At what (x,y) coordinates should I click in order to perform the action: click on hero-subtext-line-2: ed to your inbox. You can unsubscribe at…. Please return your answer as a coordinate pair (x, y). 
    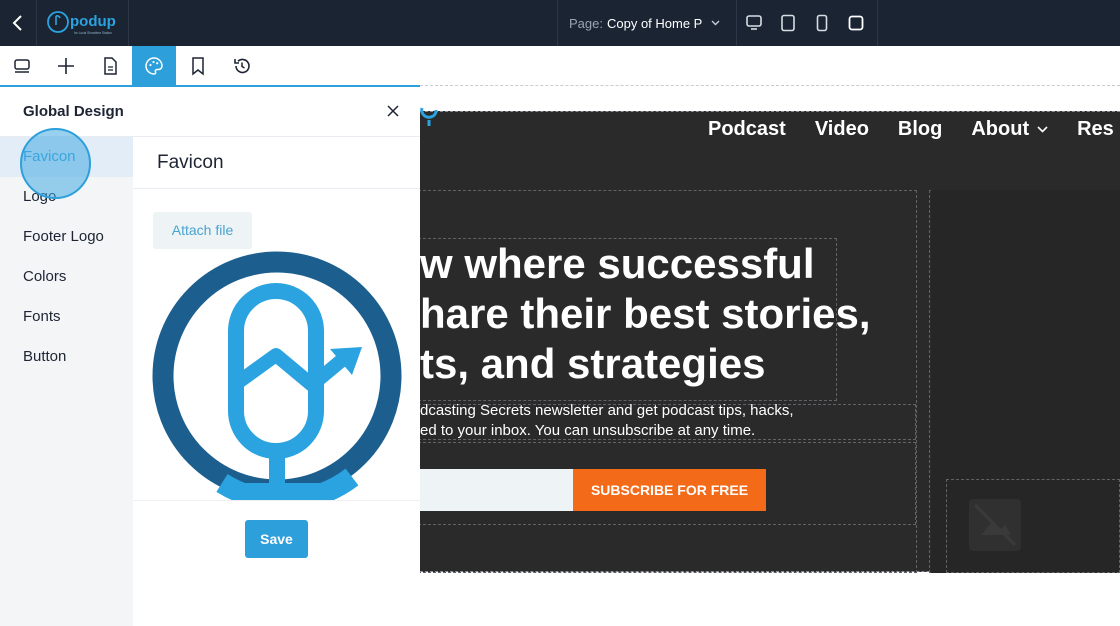
    Looking at the image, I should click on (588, 430).